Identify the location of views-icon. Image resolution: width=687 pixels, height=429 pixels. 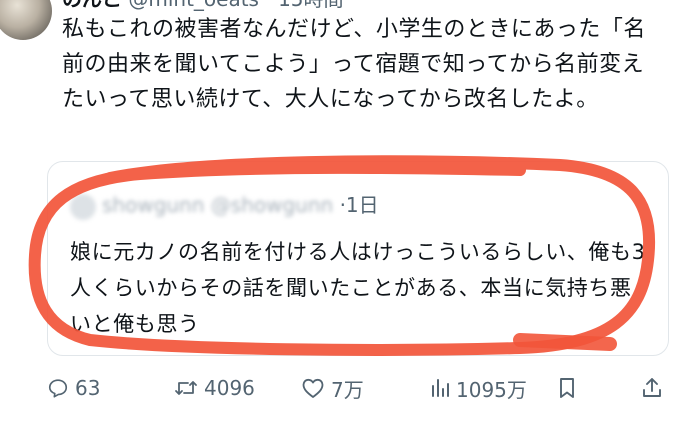
(440, 388).